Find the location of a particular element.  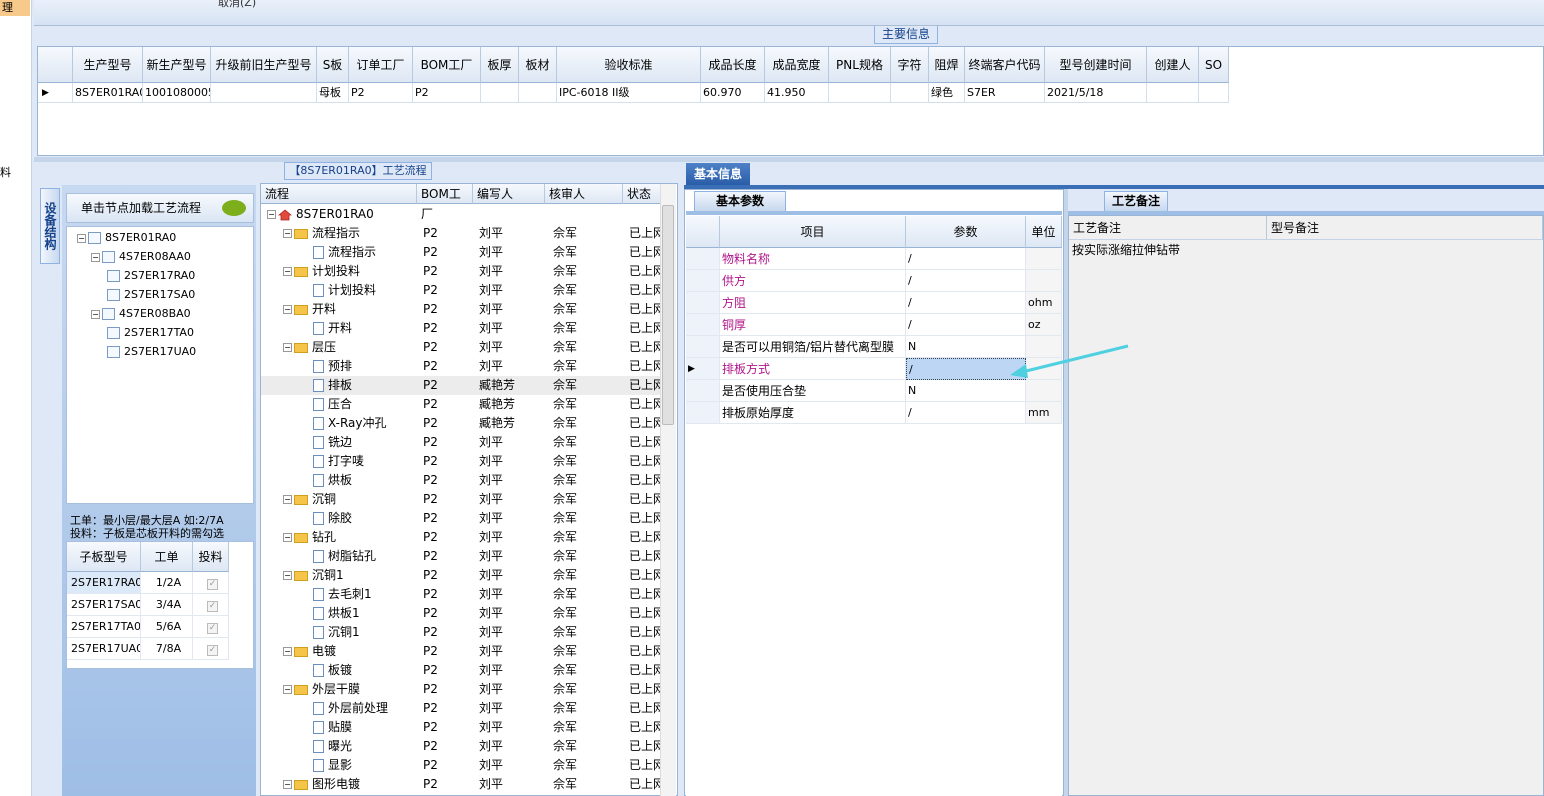

main-cell: 母板 is located at coordinates (333, 93).